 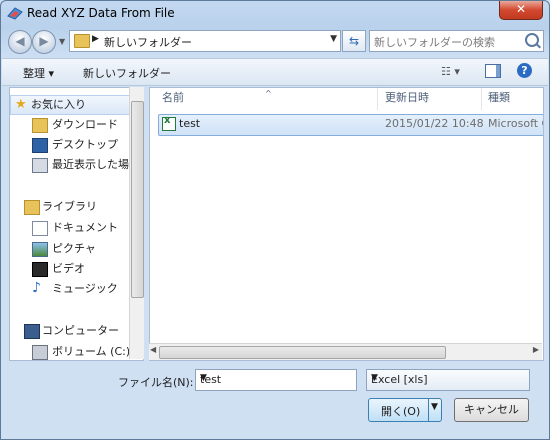 What do you see at coordinates (58, 104) in the screenshot?
I see `nav-label: お気に入り` at bounding box center [58, 104].